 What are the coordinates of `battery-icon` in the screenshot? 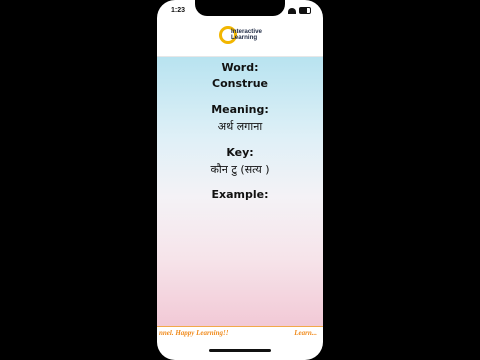 It's located at (305, 10).